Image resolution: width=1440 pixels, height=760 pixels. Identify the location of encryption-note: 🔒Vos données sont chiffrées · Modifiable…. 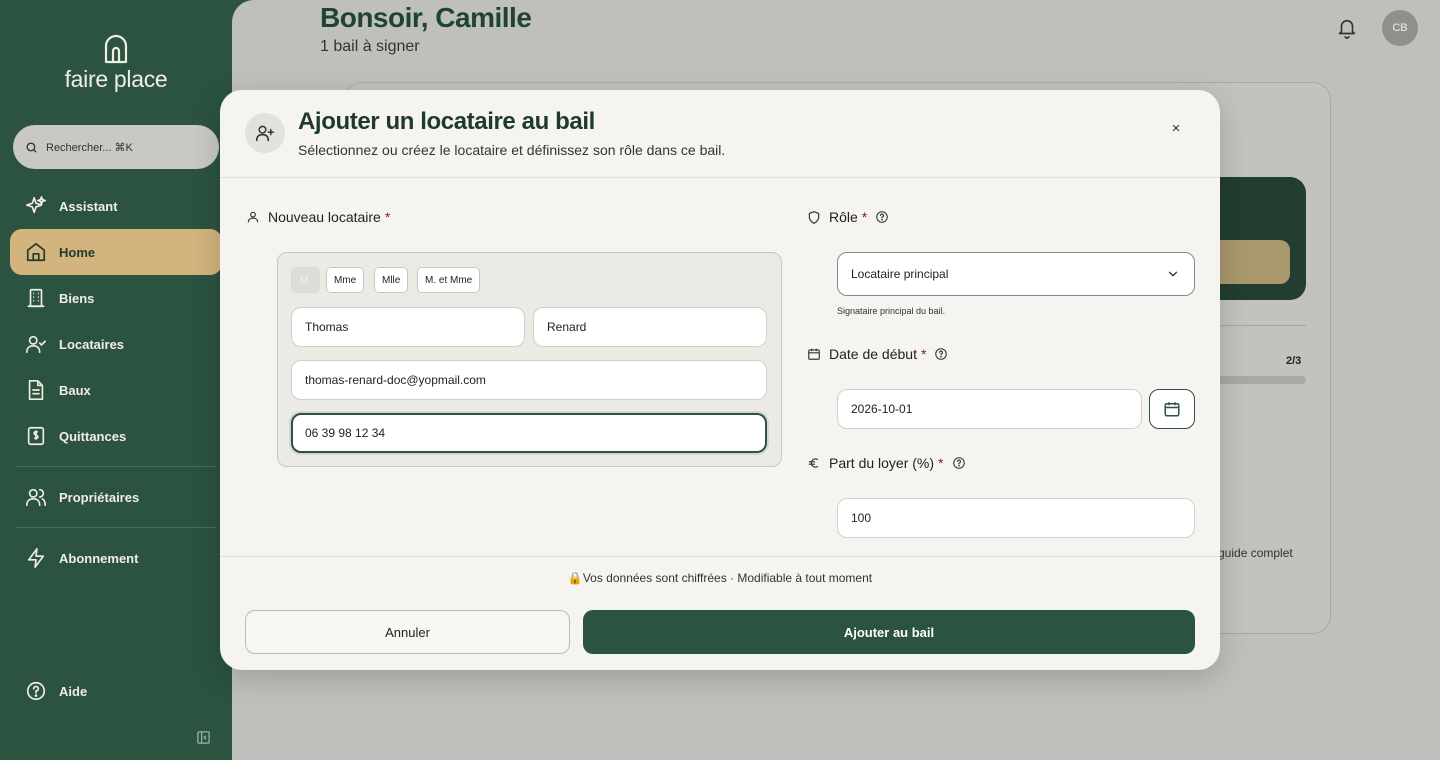
(720, 578).